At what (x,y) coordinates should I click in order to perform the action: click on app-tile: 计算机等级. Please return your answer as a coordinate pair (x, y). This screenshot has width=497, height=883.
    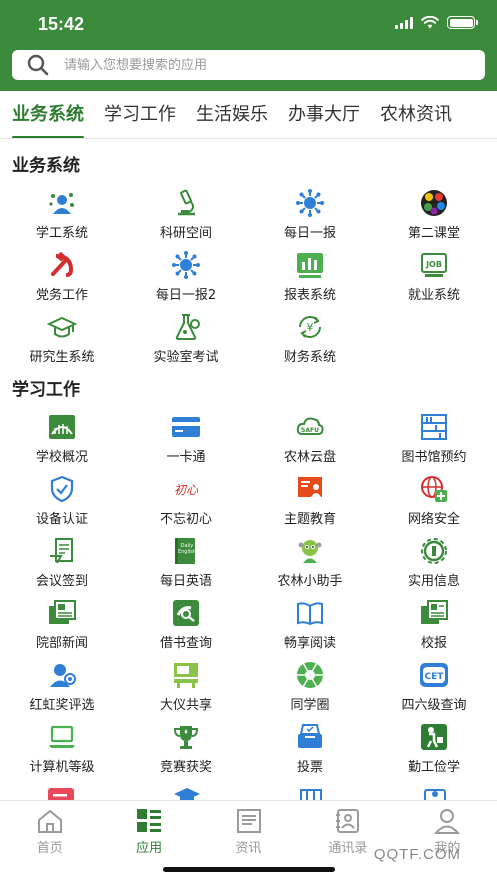
    Looking at the image, I should click on (62, 747).